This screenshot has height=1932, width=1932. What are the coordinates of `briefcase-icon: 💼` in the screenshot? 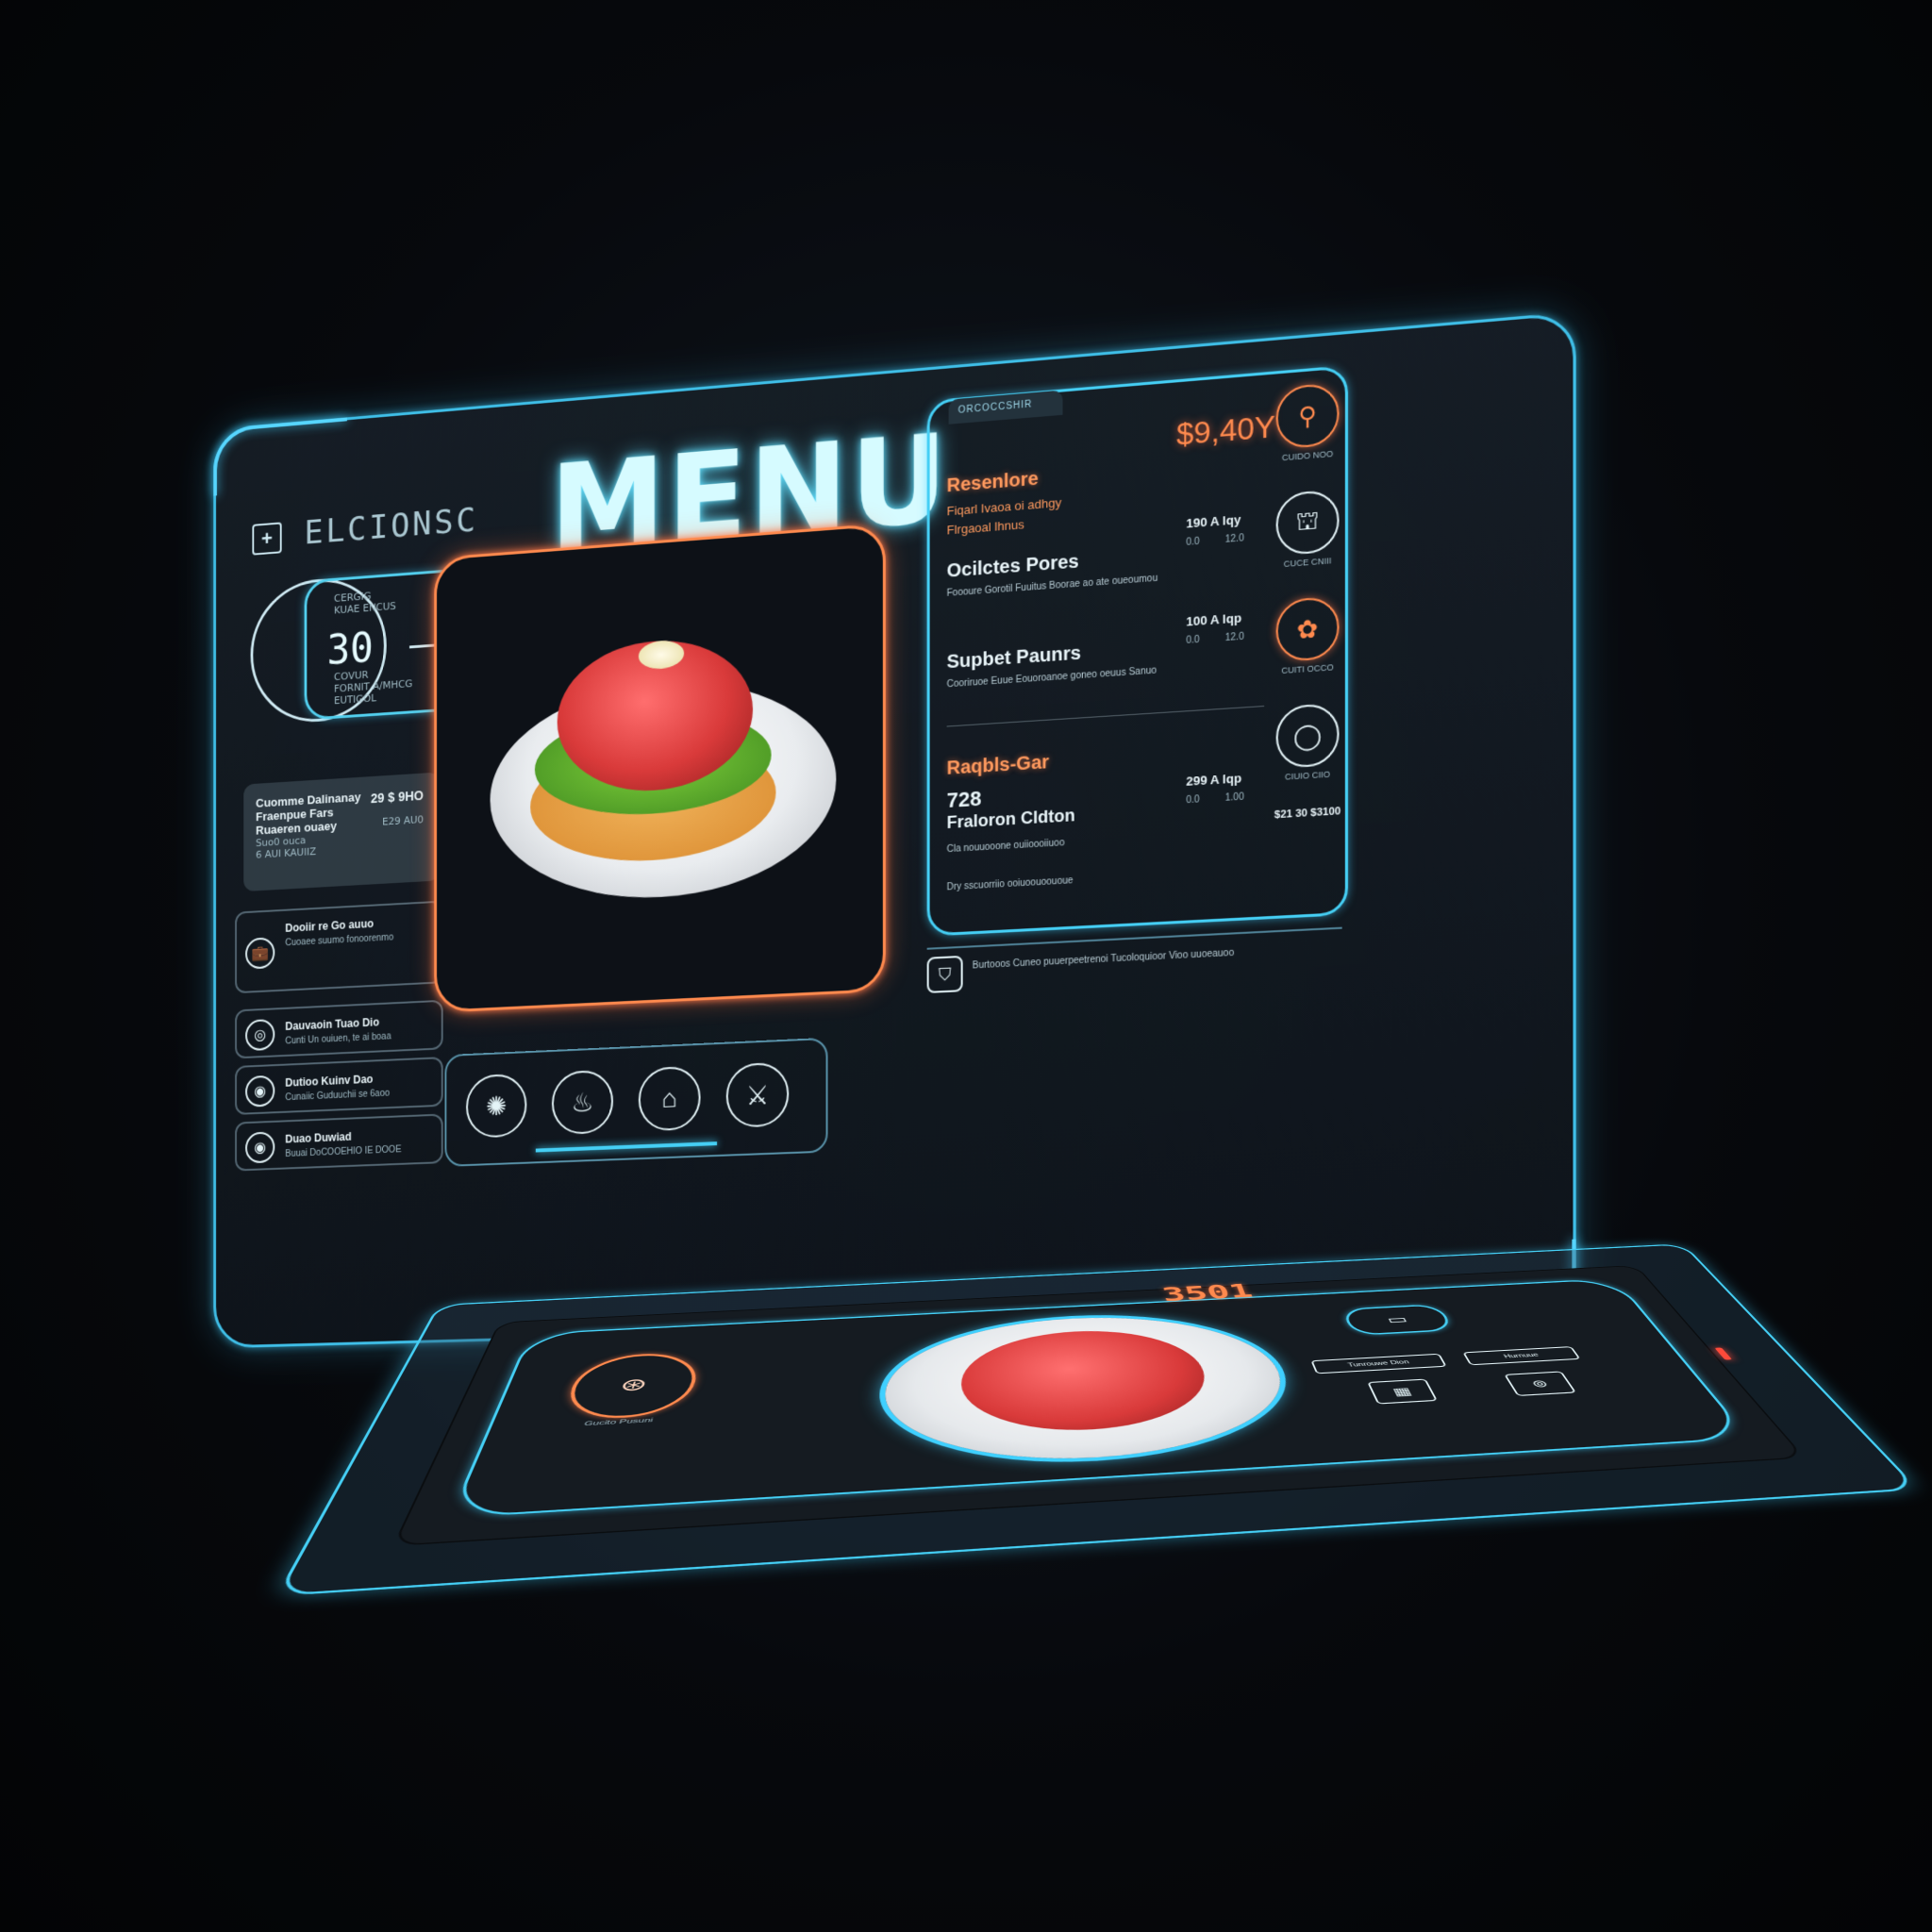 It's located at (260, 953).